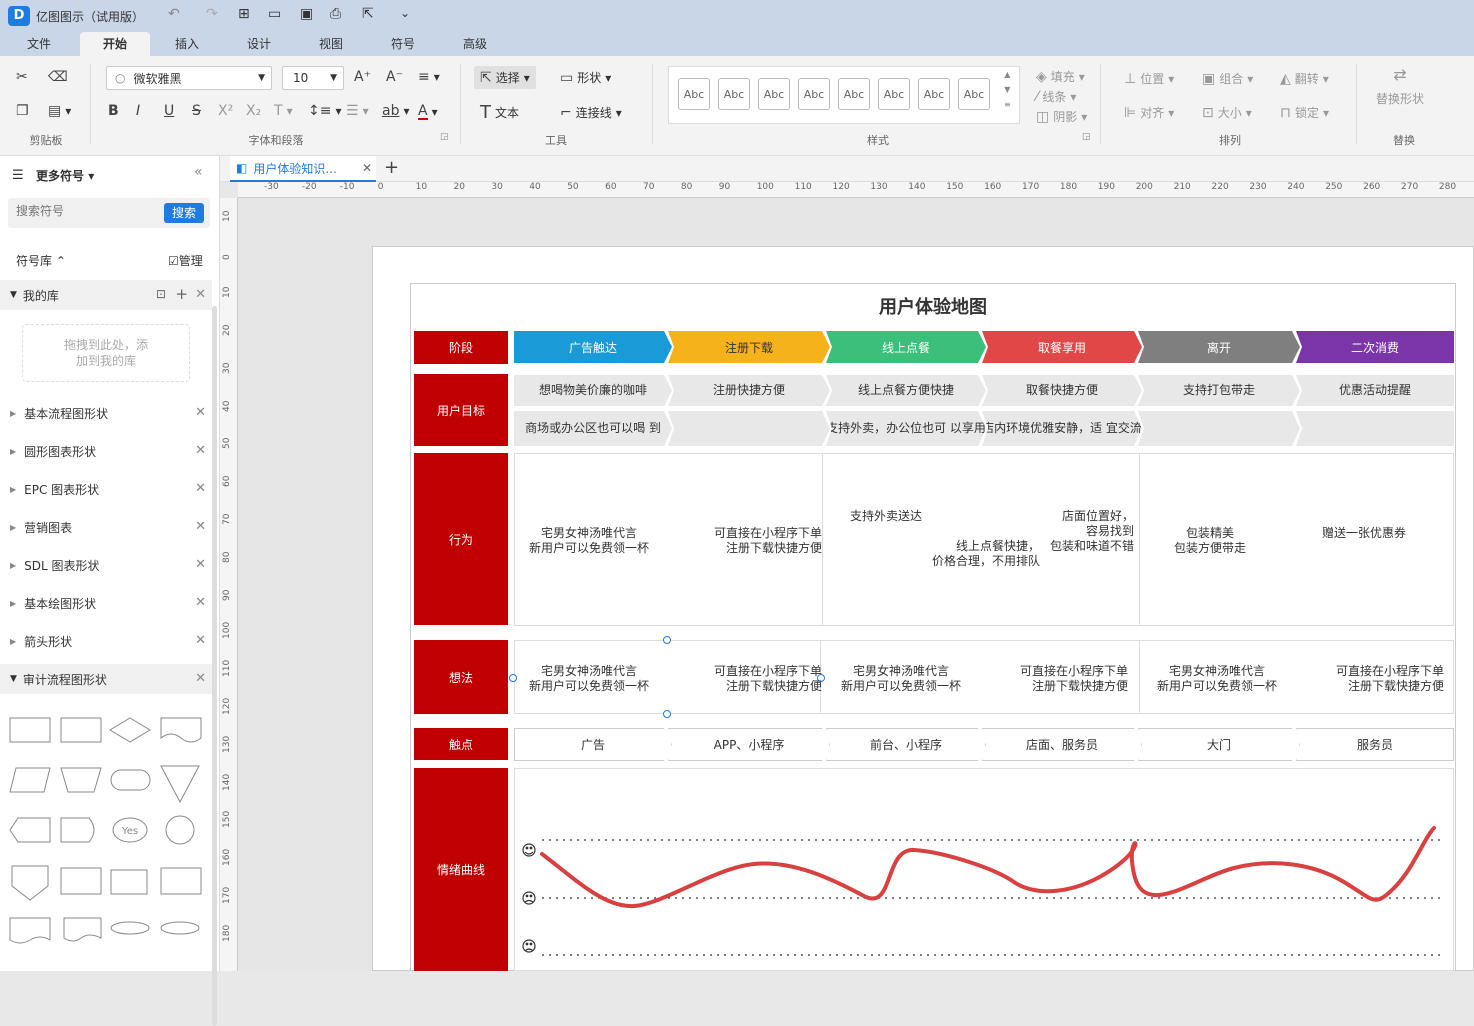 This screenshot has width=1474, height=1026. Describe the element at coordinates (1375, 347) in the screenshot. I see `stage-repurchase: 二次消费` at that location.